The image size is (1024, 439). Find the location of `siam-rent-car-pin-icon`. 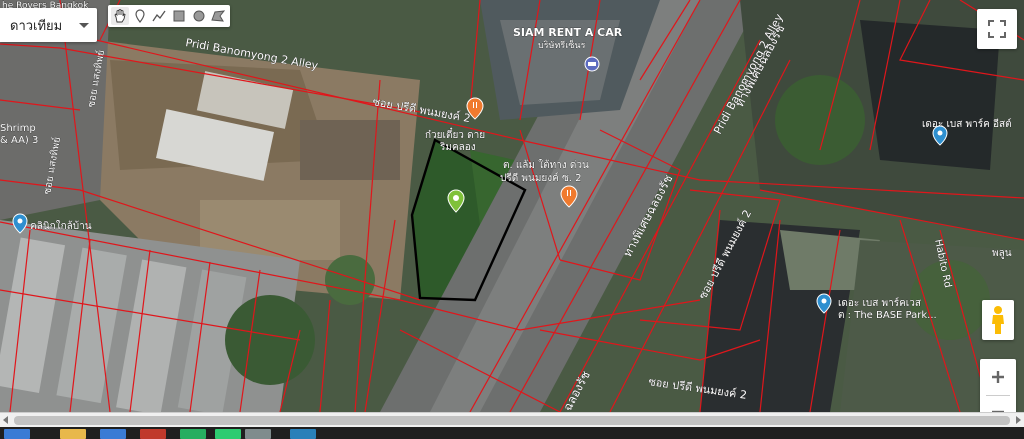

siam-rent-car-pin-icon is located at coordinates (592, 64).